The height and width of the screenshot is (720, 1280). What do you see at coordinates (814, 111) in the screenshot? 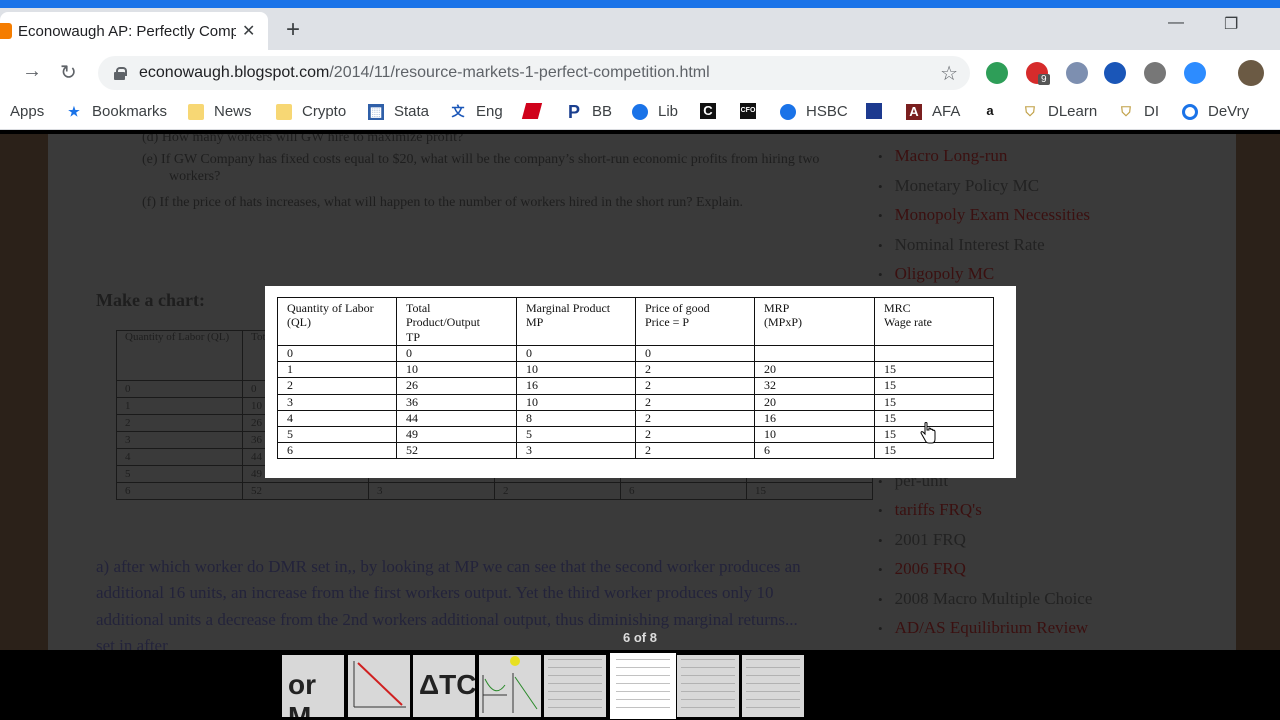
I see `bookmark-hsbc: HSBC` at bounding box center [814, 111].